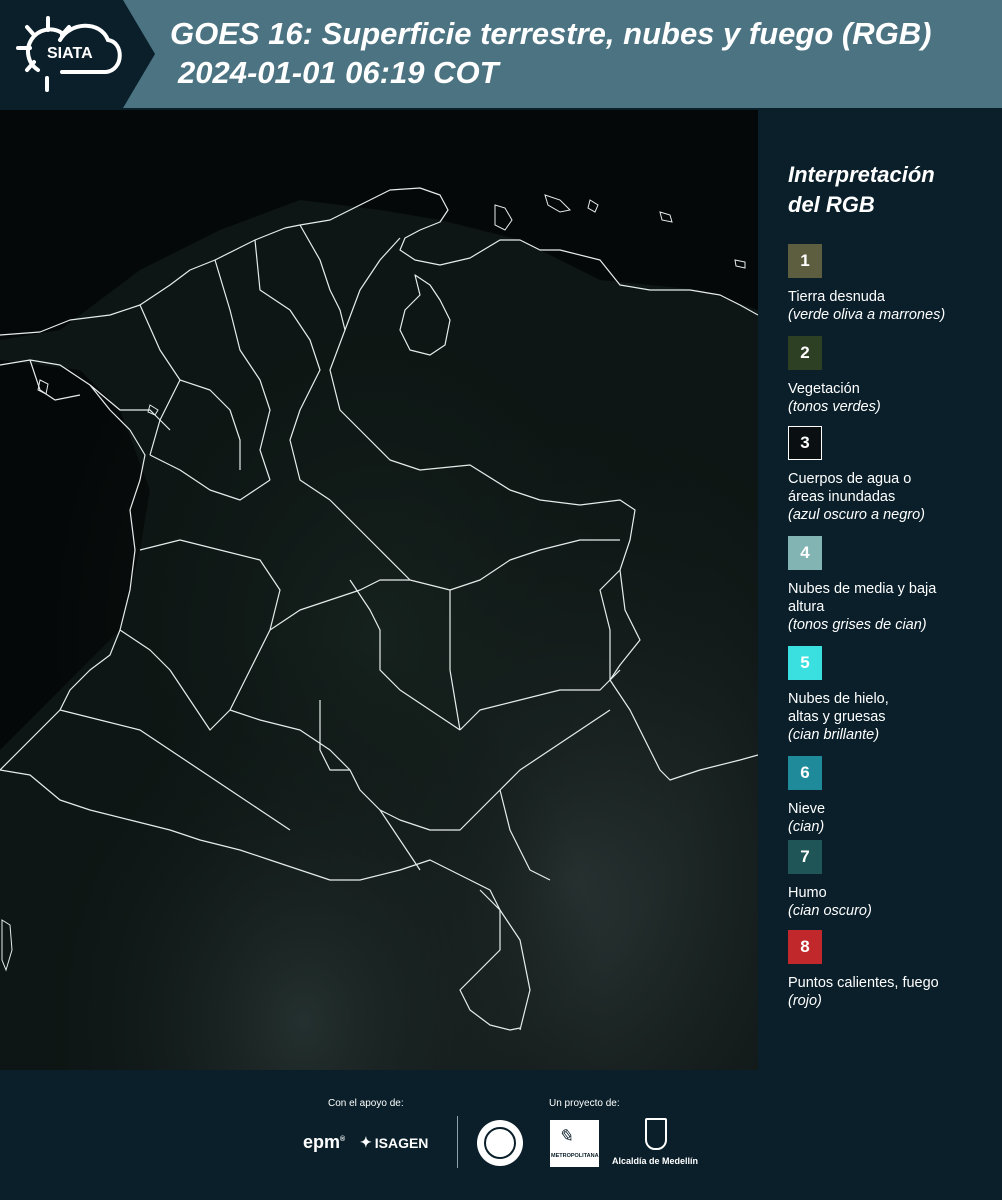 This screenshot has height=1200, width=1002. Describe the element at coordinates (850, 488) in the screenshot. I see `legend-label: Cuerpos de agua o áreas inundadas` at that location.